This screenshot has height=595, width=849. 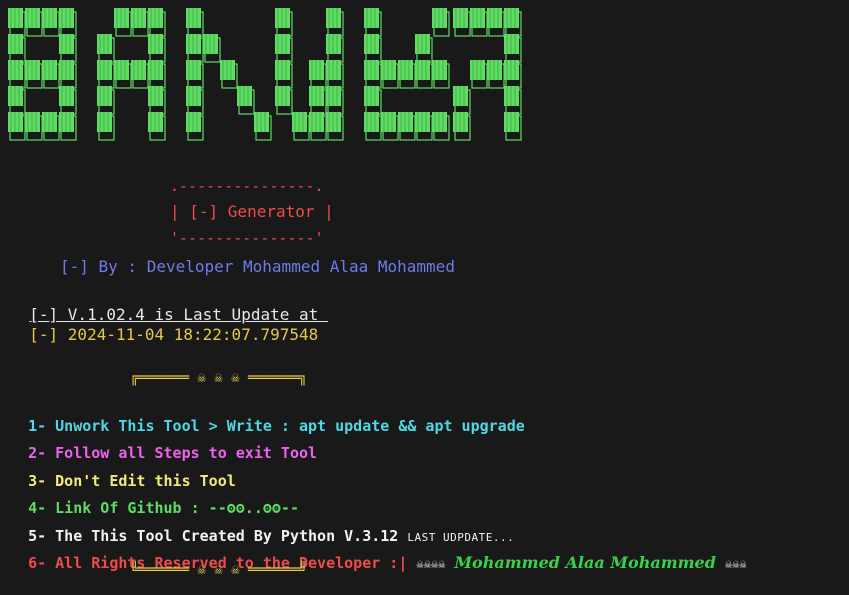 What do you see at coordinates (265, 74) in the screenshot?
I see `ascii-banner-logo` at bounding box center [265, 74].